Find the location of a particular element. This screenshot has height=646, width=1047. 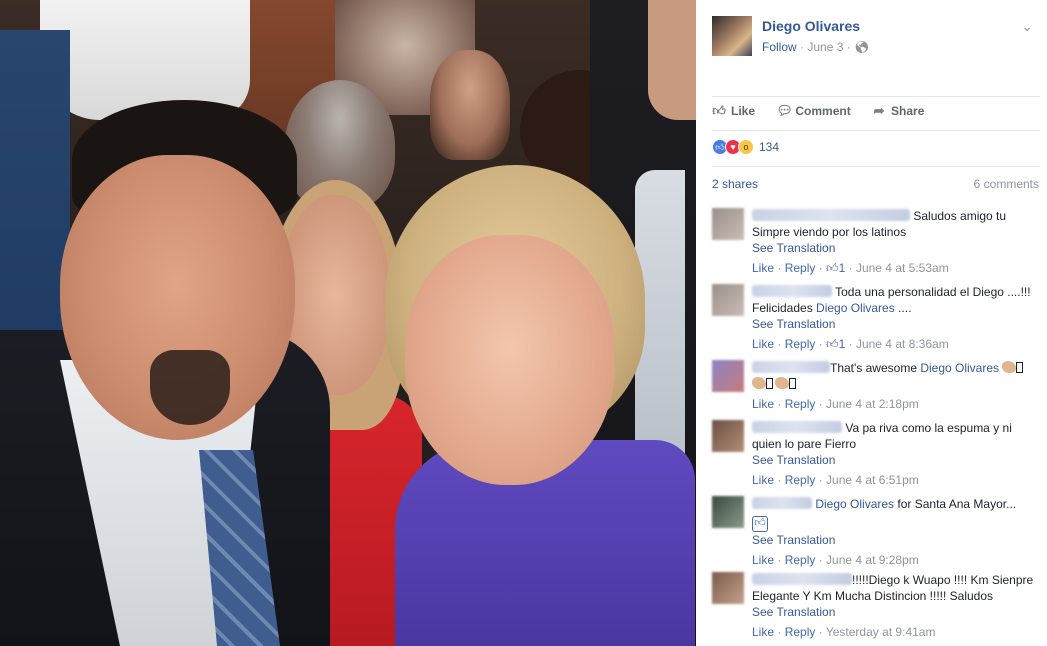

comment-time: June 4 at 8:36am is located at coordinates (902, 344).